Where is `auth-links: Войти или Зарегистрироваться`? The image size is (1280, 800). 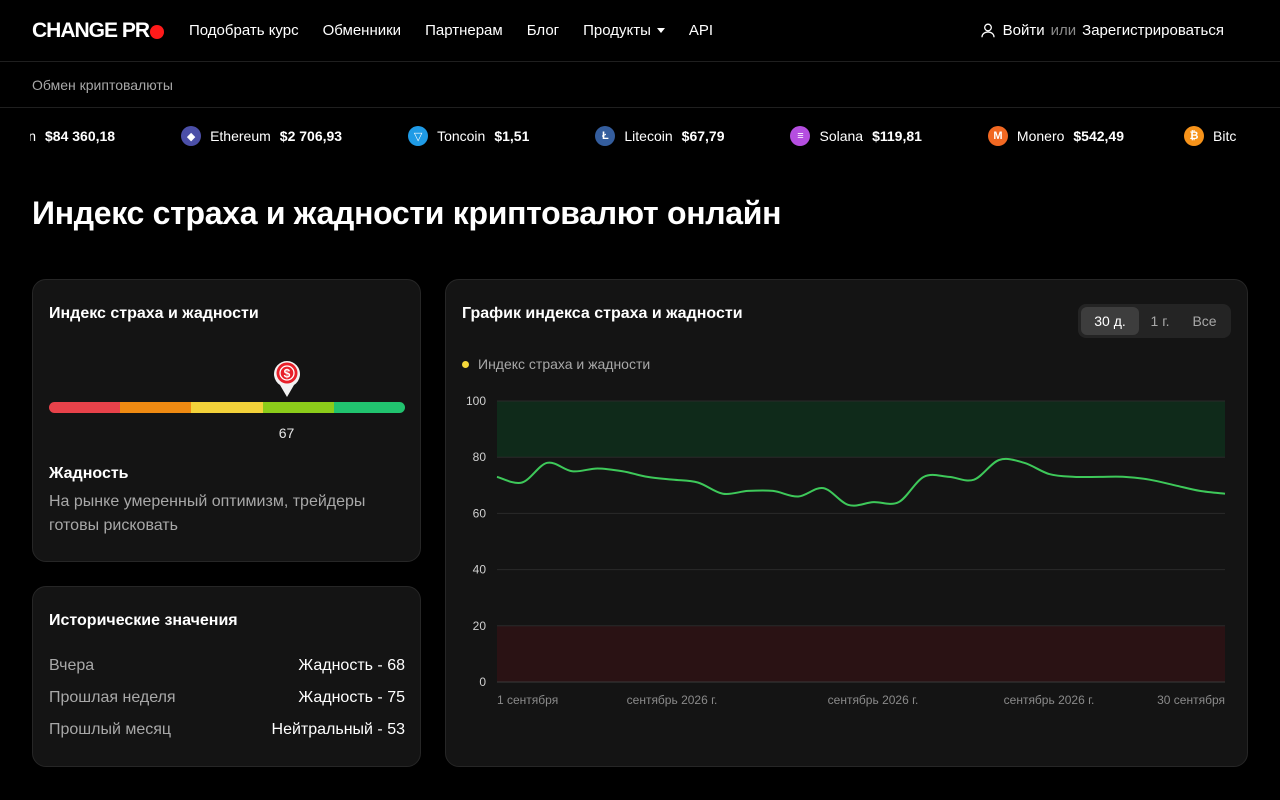 auth-links: Войти или Зарегистрироваться is located at coordinates (1102, 30).